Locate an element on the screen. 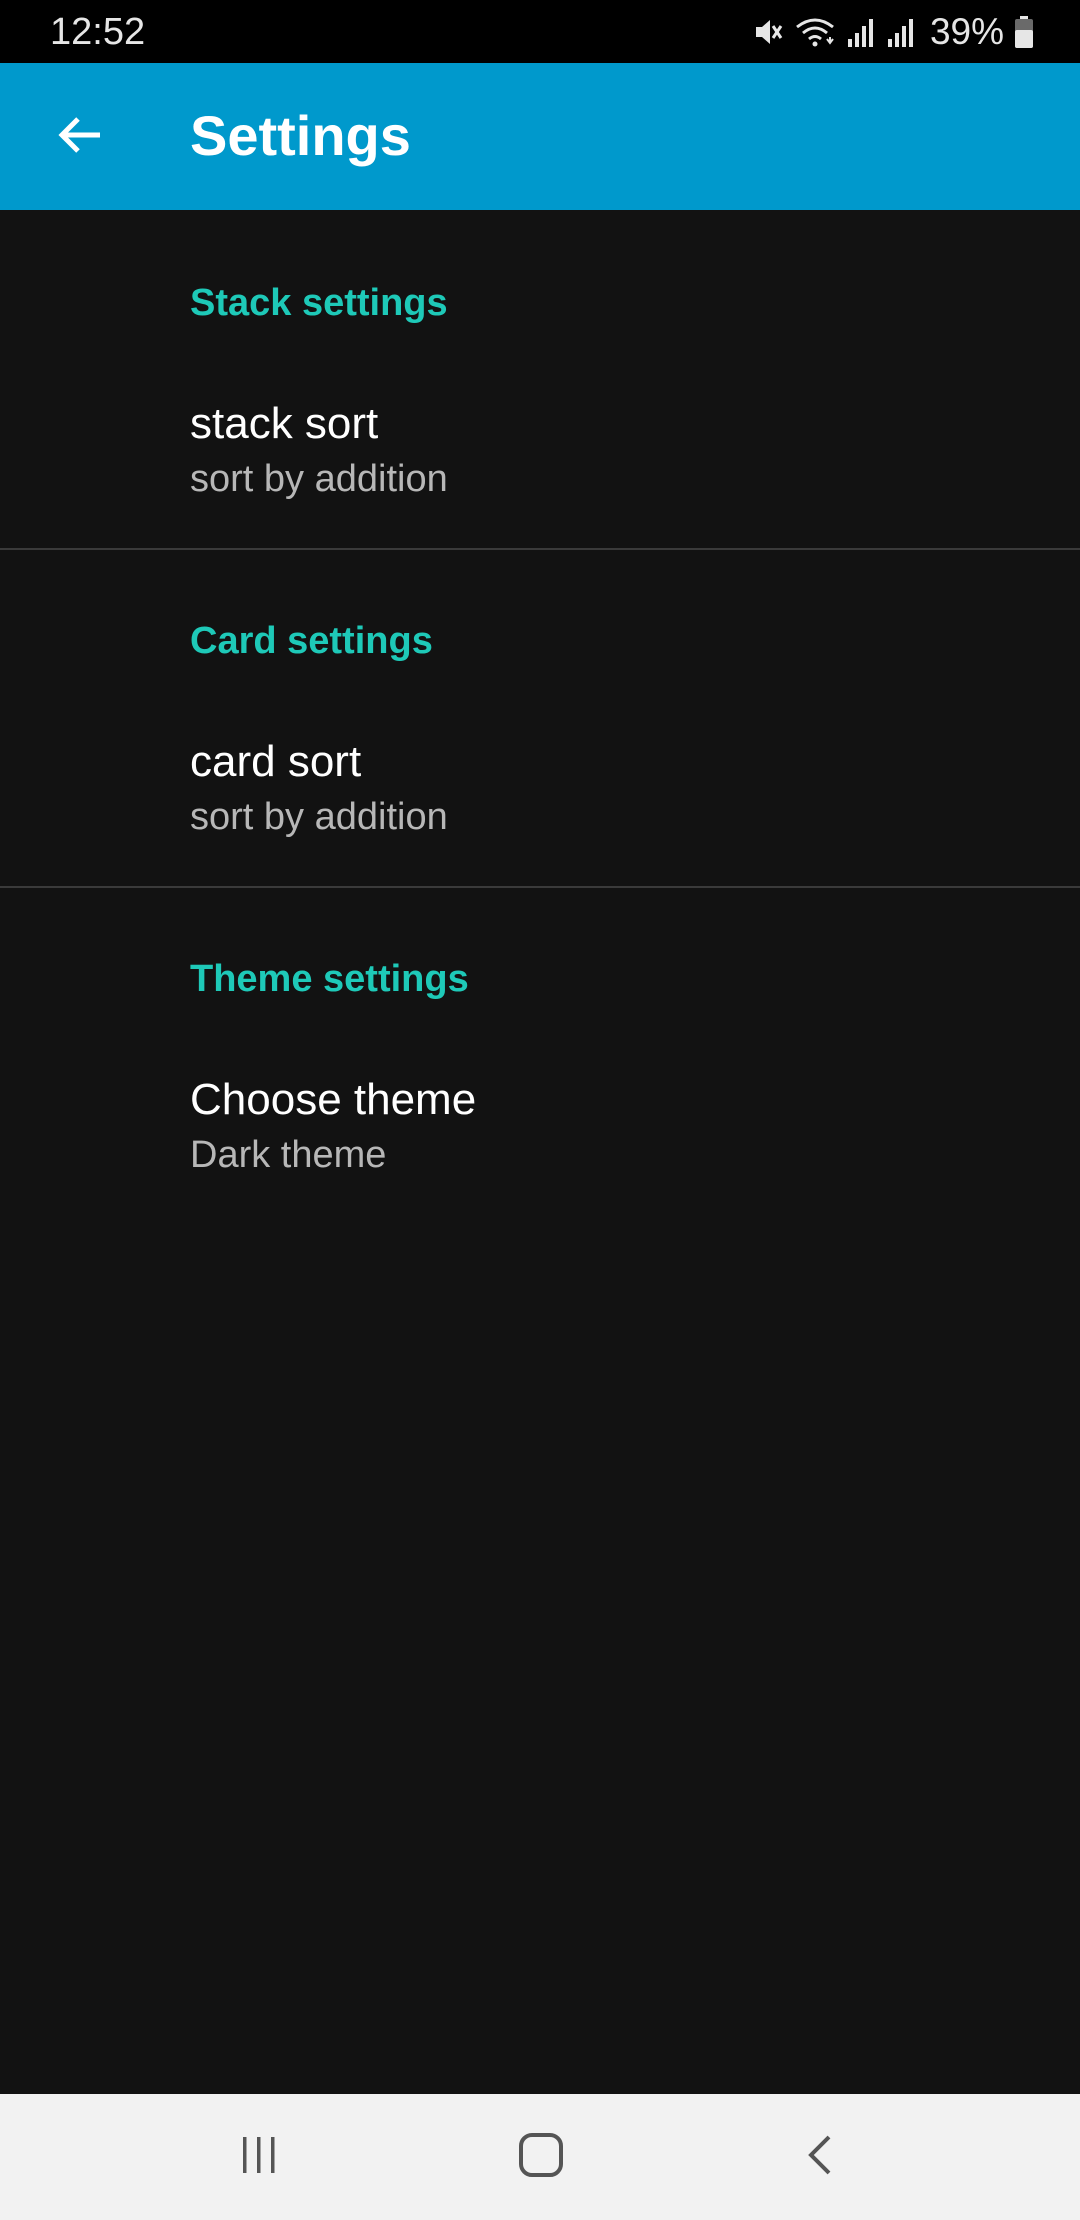 This screenshot has height=2220, width=1080. system-nav-bar is located at coordinates (540, 2157).